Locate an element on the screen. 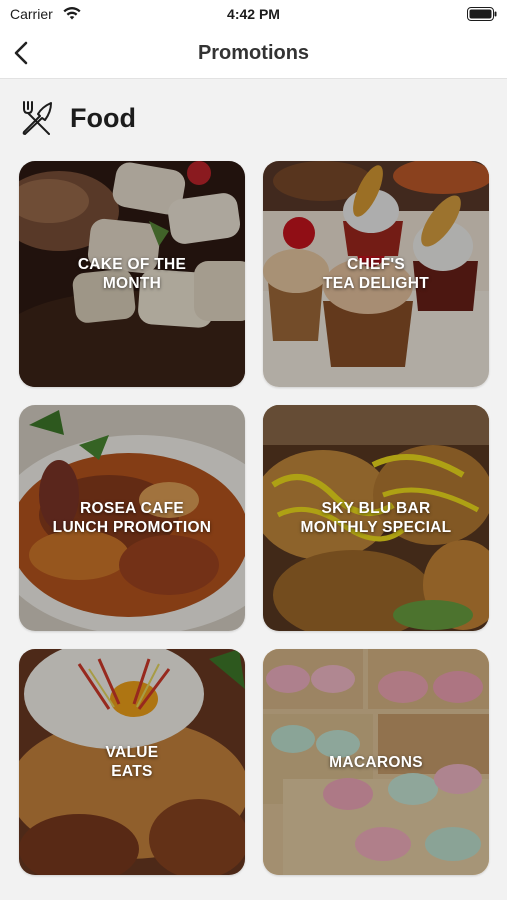  status-time: 4:42 PM is located at coordinates (253, 14).